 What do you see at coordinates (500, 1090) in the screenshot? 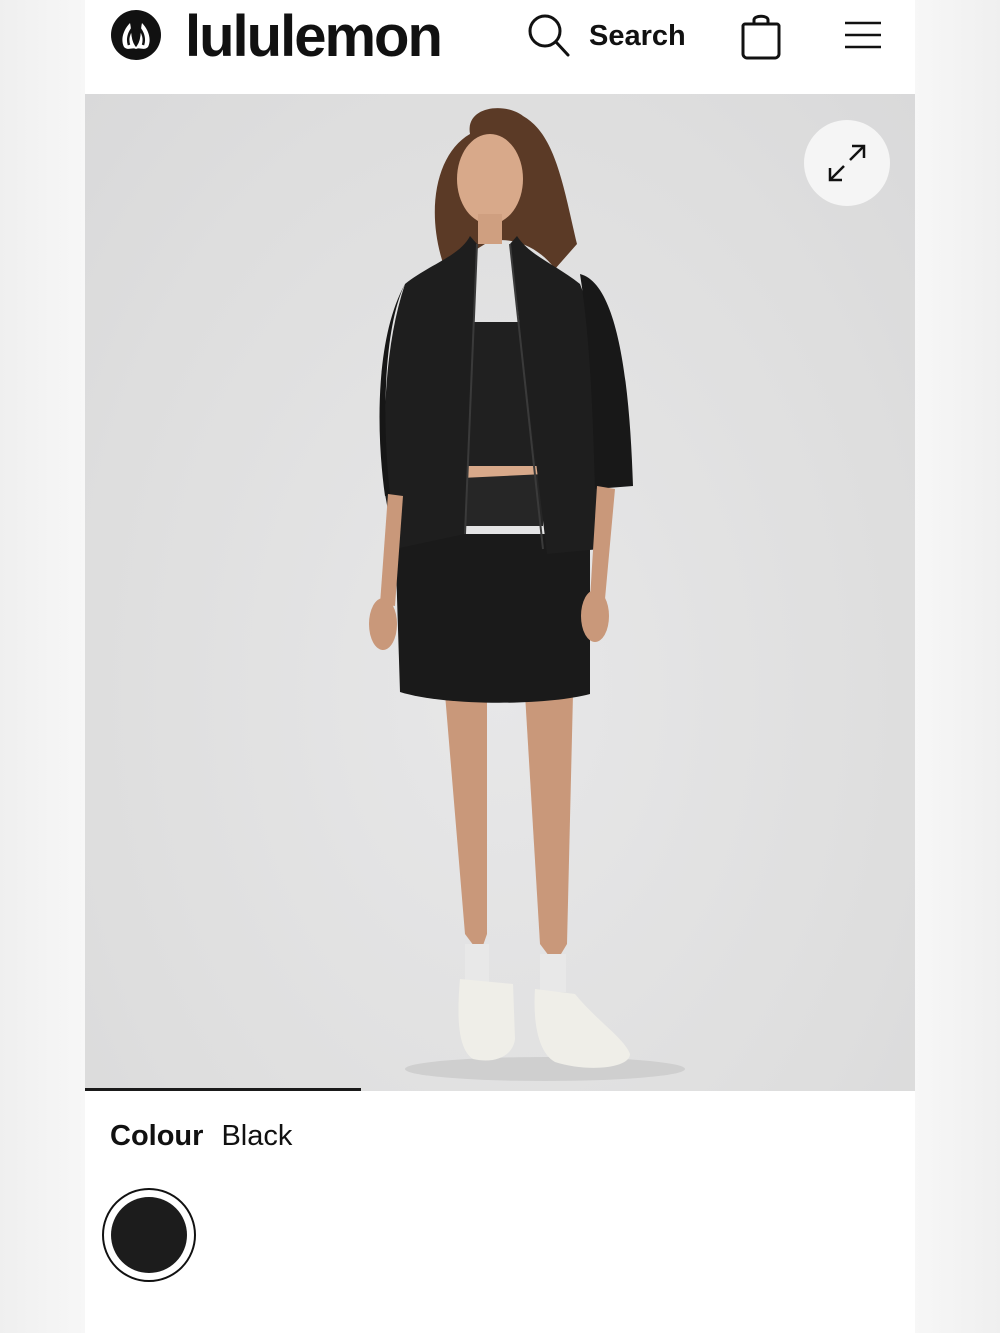
I see `gallery-progress-bar` at bounding box center [500, 1090].